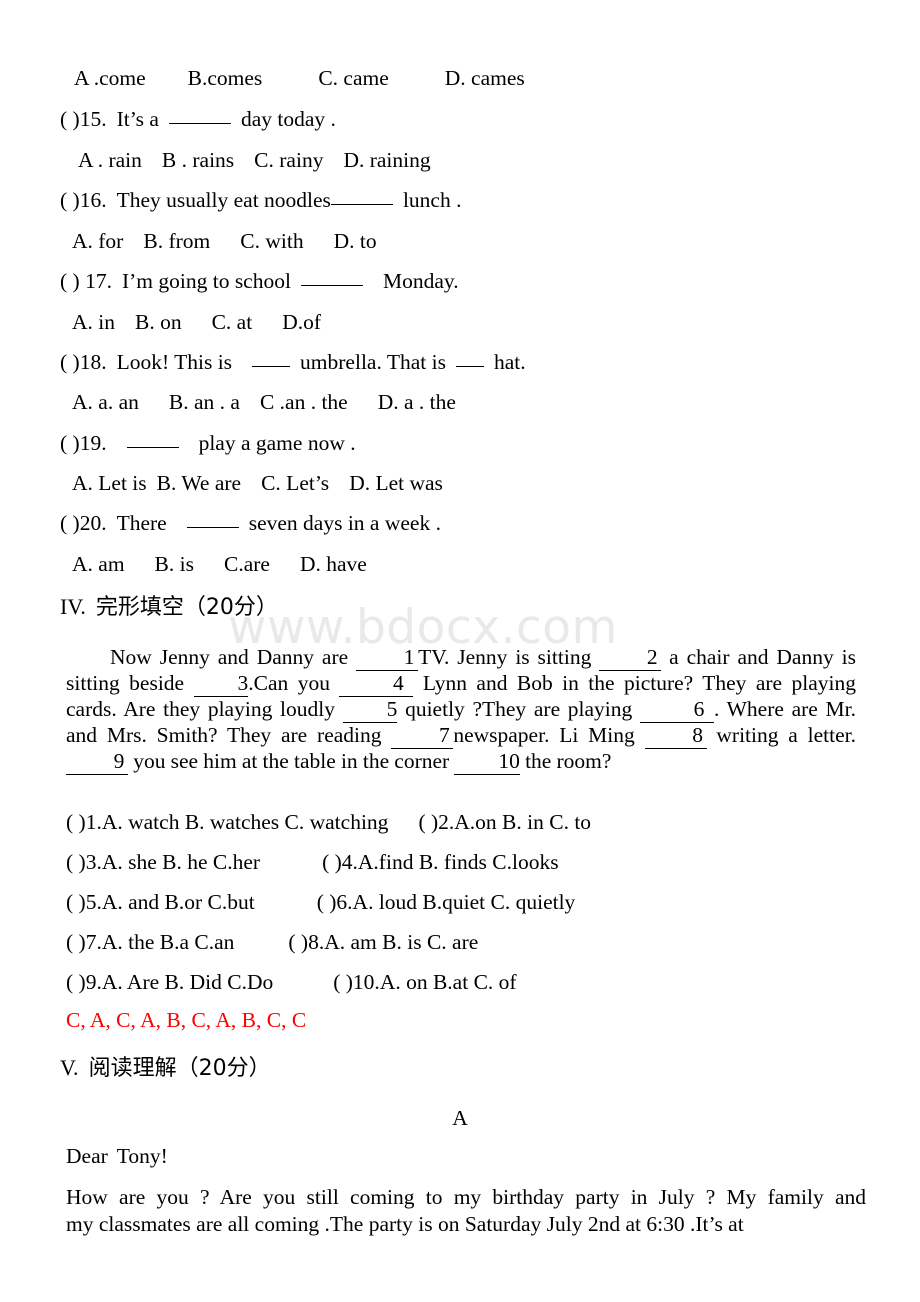  Describe the element at coordinates (84, 902) in the screenshot. I see `cloze-opt-5-marker: ( )5.` at that location.